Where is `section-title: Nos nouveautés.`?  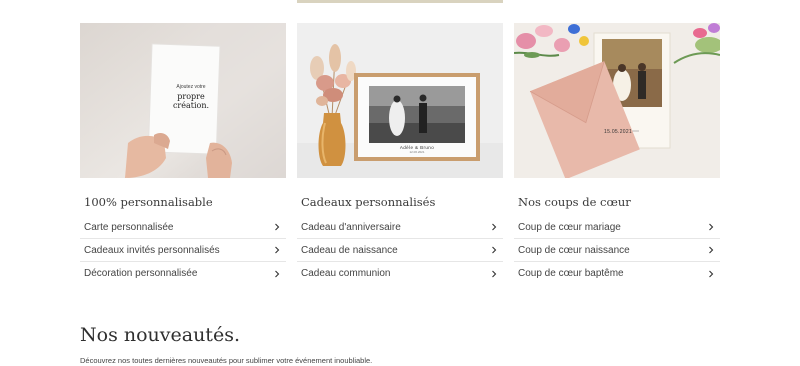 section-title: Nos nouveautés. is located at coordinates (160, 335).